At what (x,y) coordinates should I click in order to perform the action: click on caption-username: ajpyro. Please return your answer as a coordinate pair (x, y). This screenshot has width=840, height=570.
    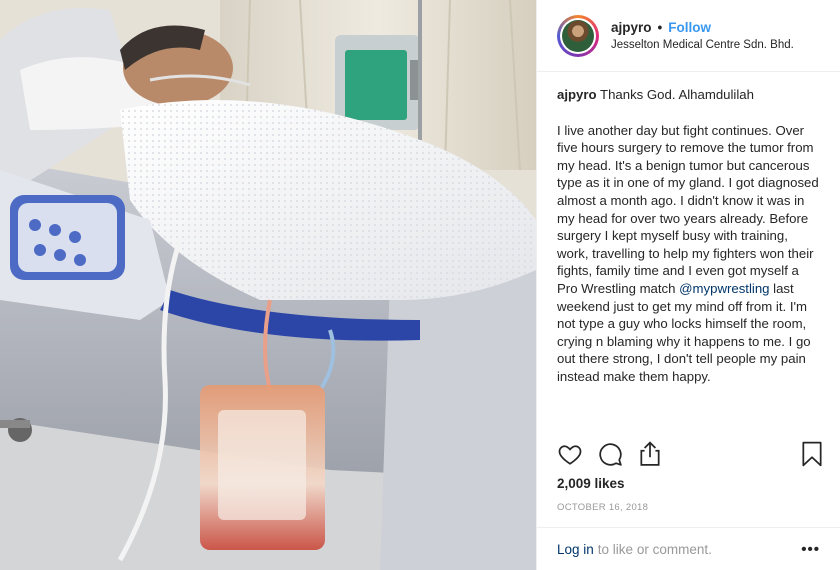
    Looking at the image, I should click on (577, 94).